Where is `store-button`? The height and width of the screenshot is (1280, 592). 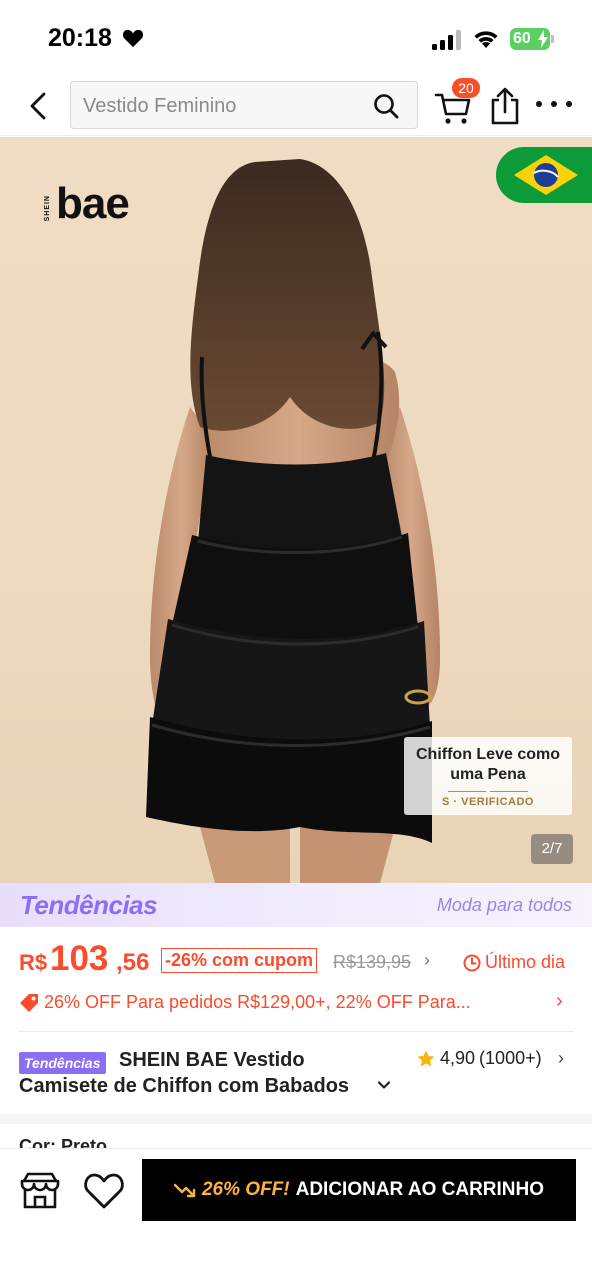 store-button is located at coordinates (40, 1191).